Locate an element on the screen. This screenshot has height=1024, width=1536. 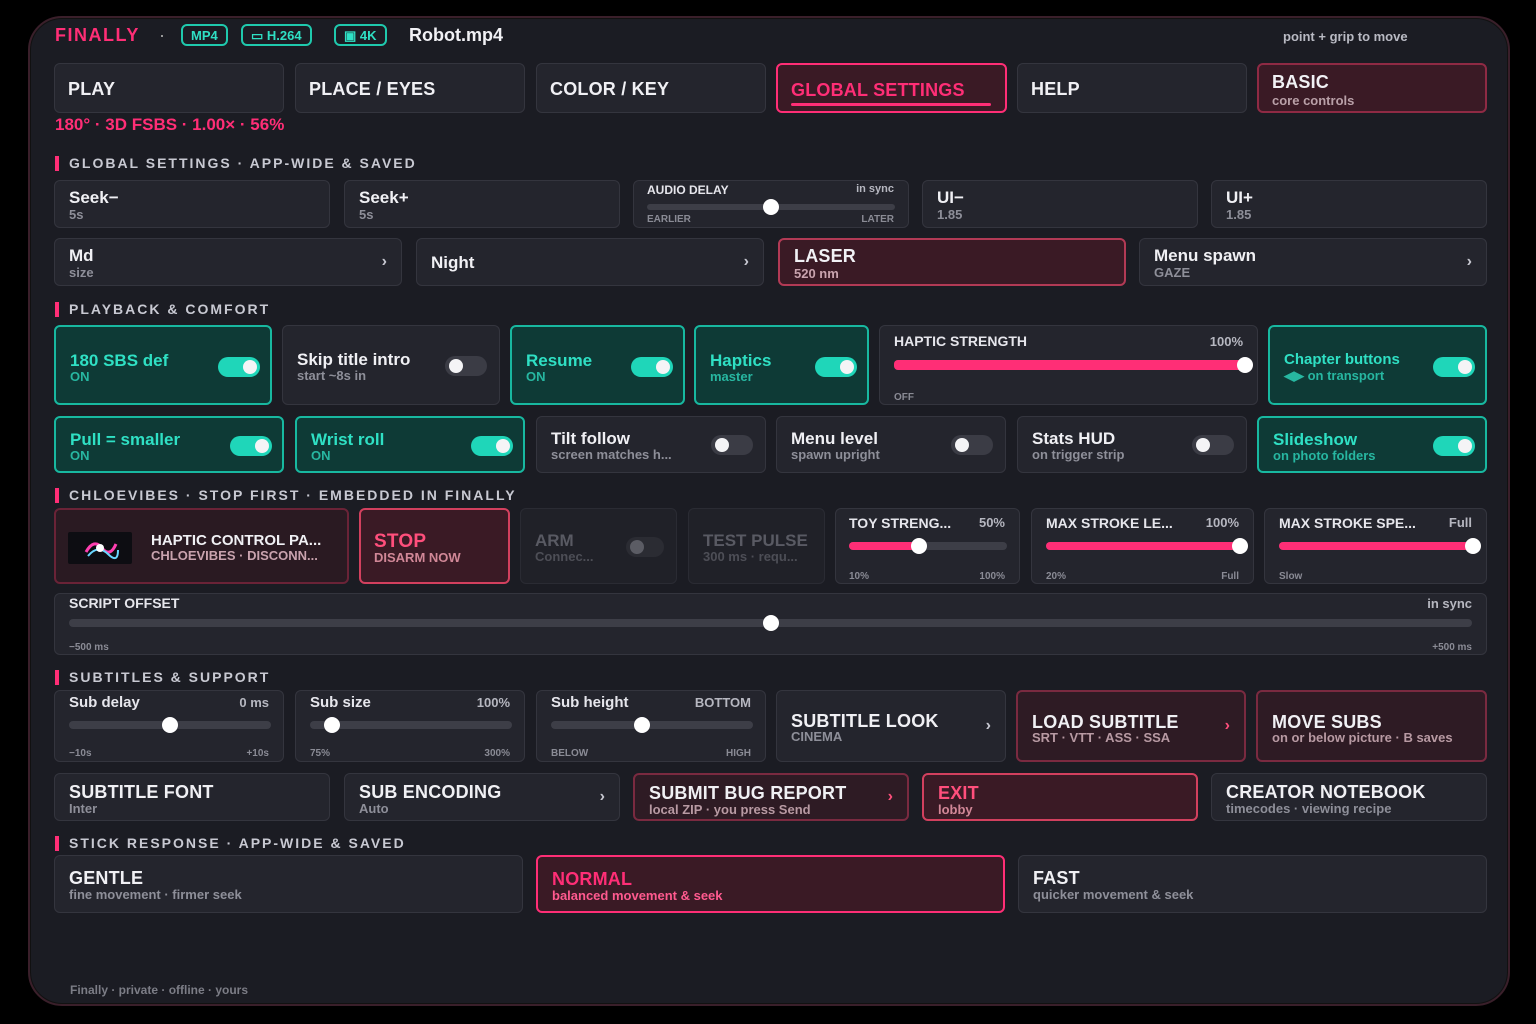
toy-strength-slider: TOY STRENG... 50% 10% 100% is located at coordinates (927, 546).